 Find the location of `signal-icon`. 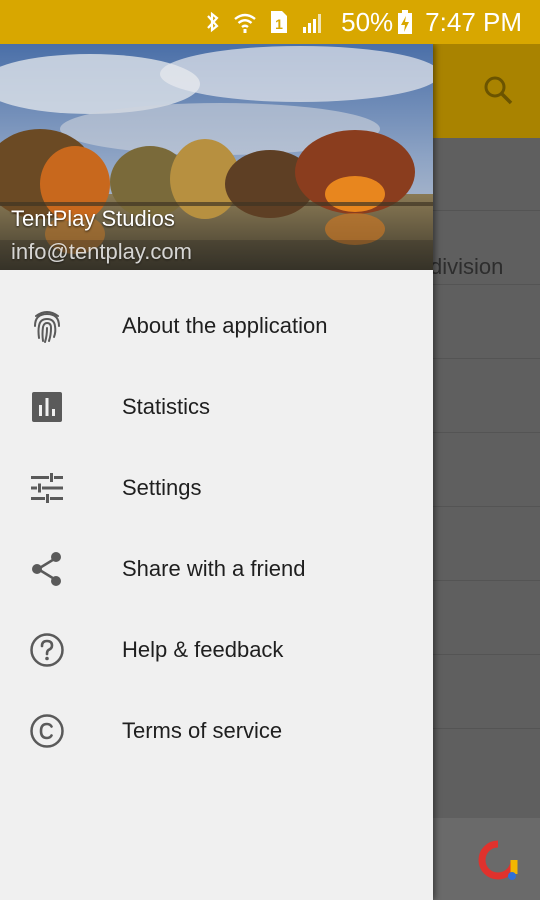

signal-icon is located at coordinates (313, 22).